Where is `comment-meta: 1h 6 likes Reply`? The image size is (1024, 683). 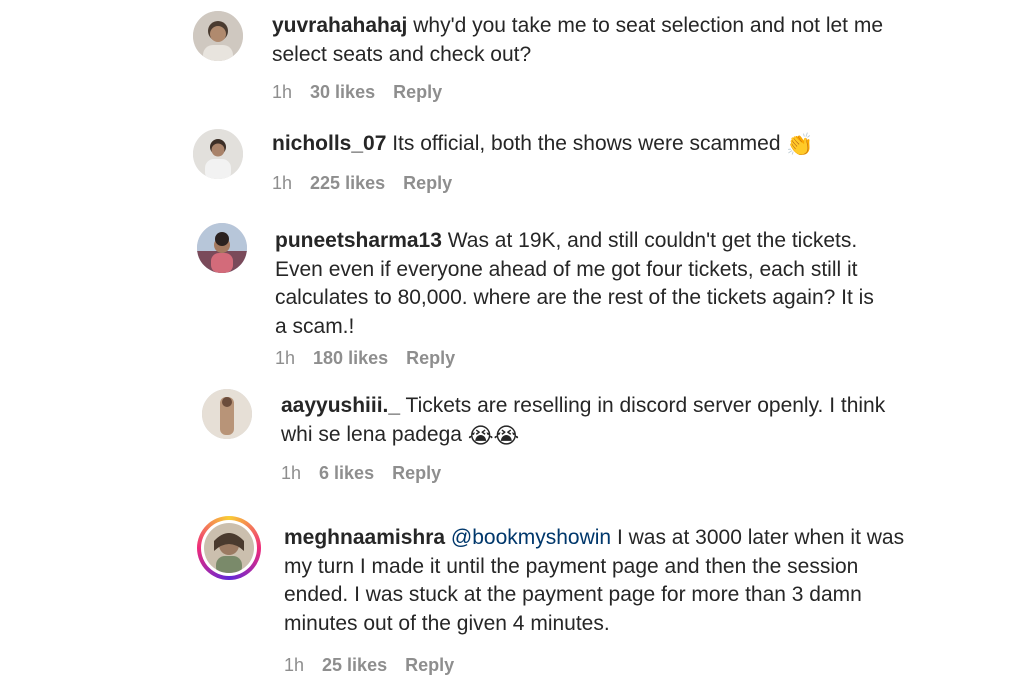 comment-meta: 1h 6 likes Reply is located at coordinates (370, 473).